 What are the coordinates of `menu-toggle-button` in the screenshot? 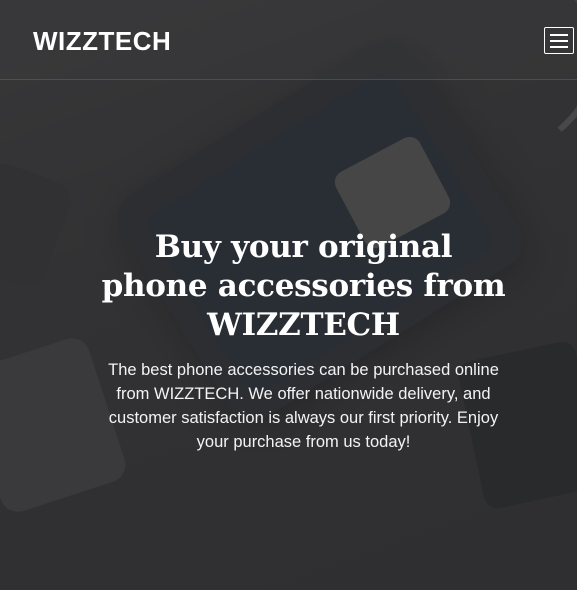 It's located at (559, 40).